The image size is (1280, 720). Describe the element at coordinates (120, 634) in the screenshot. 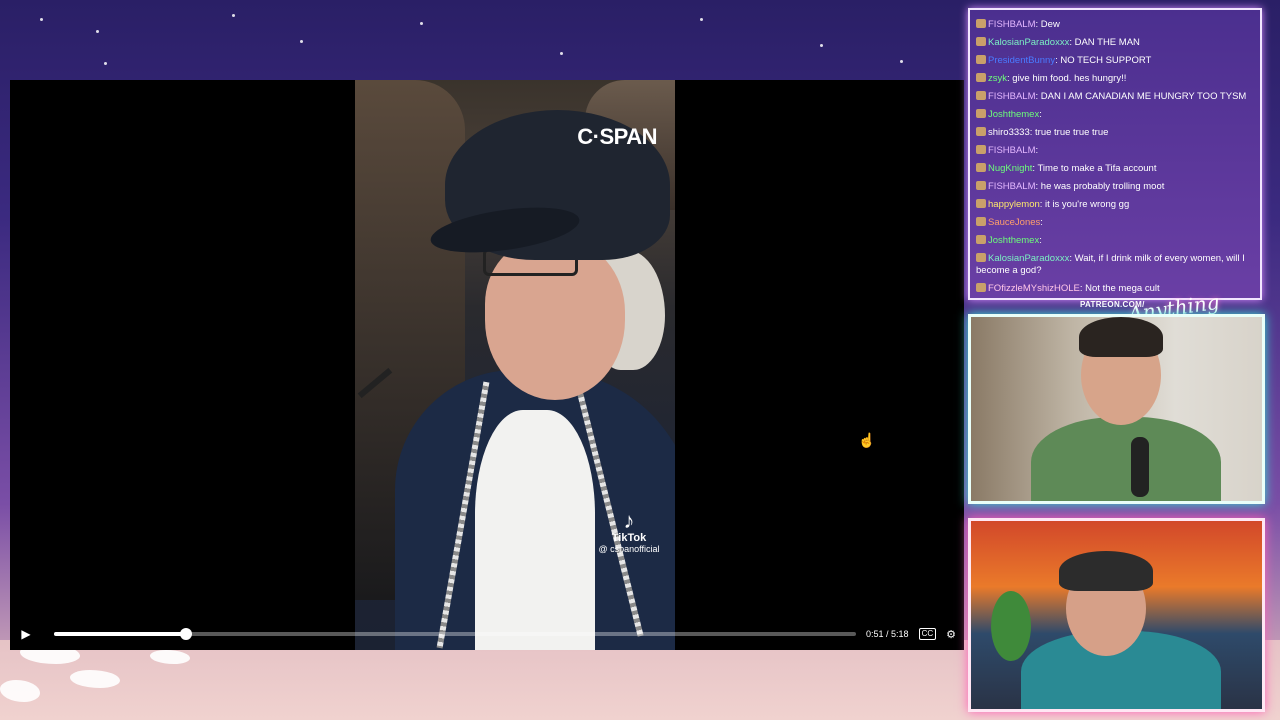

I see `seek-progress` at that location.